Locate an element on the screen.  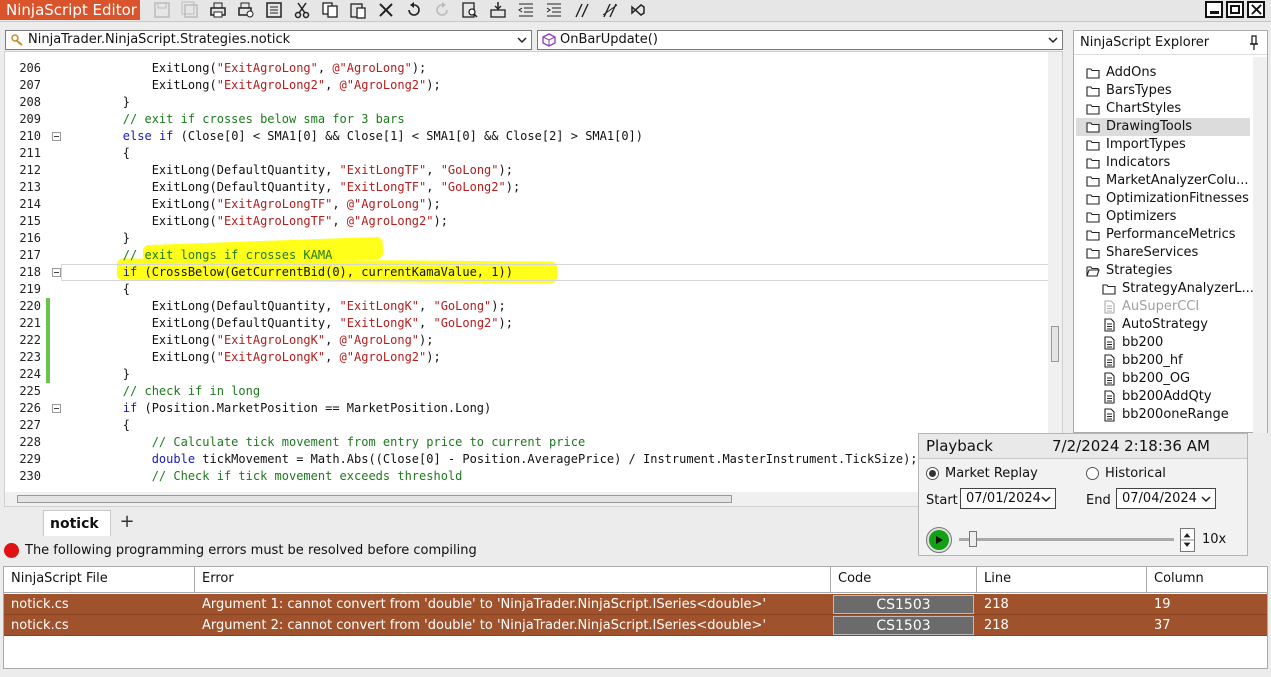
explorer-folder: DrawingTools is located at coordinates (1163, 127).